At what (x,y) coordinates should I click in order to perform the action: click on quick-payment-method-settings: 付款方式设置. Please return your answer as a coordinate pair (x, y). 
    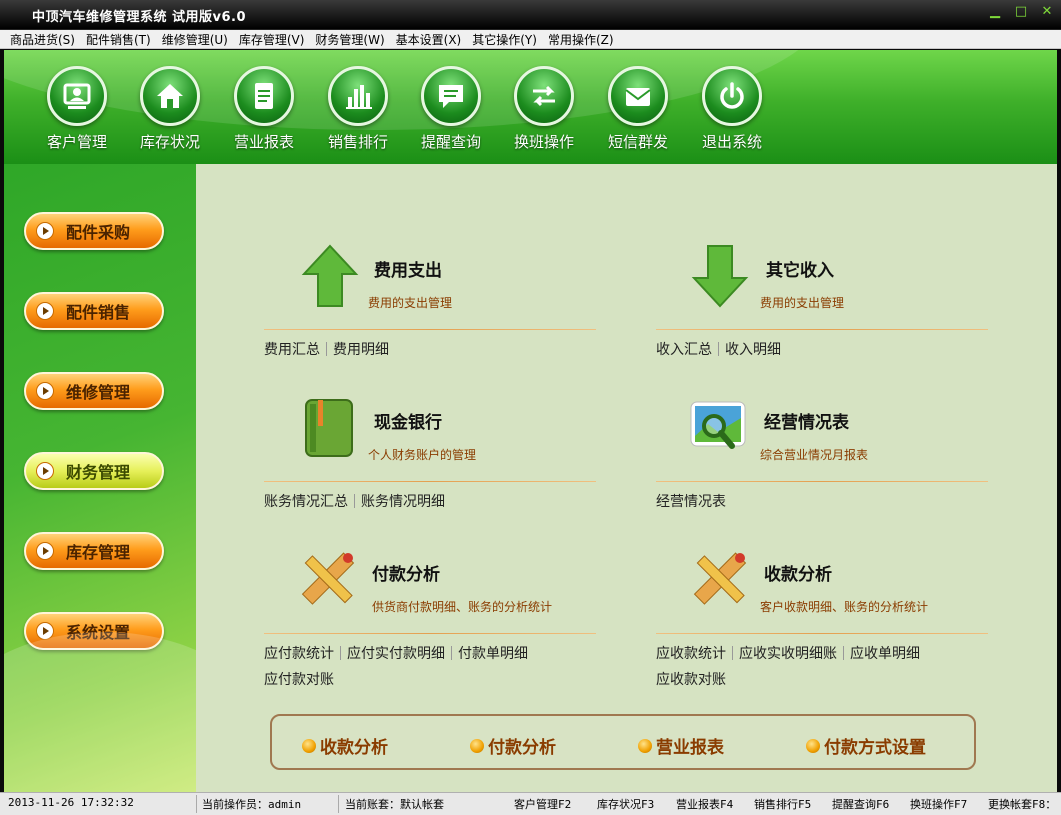
    Looking at the image, I should click on (866, 745).